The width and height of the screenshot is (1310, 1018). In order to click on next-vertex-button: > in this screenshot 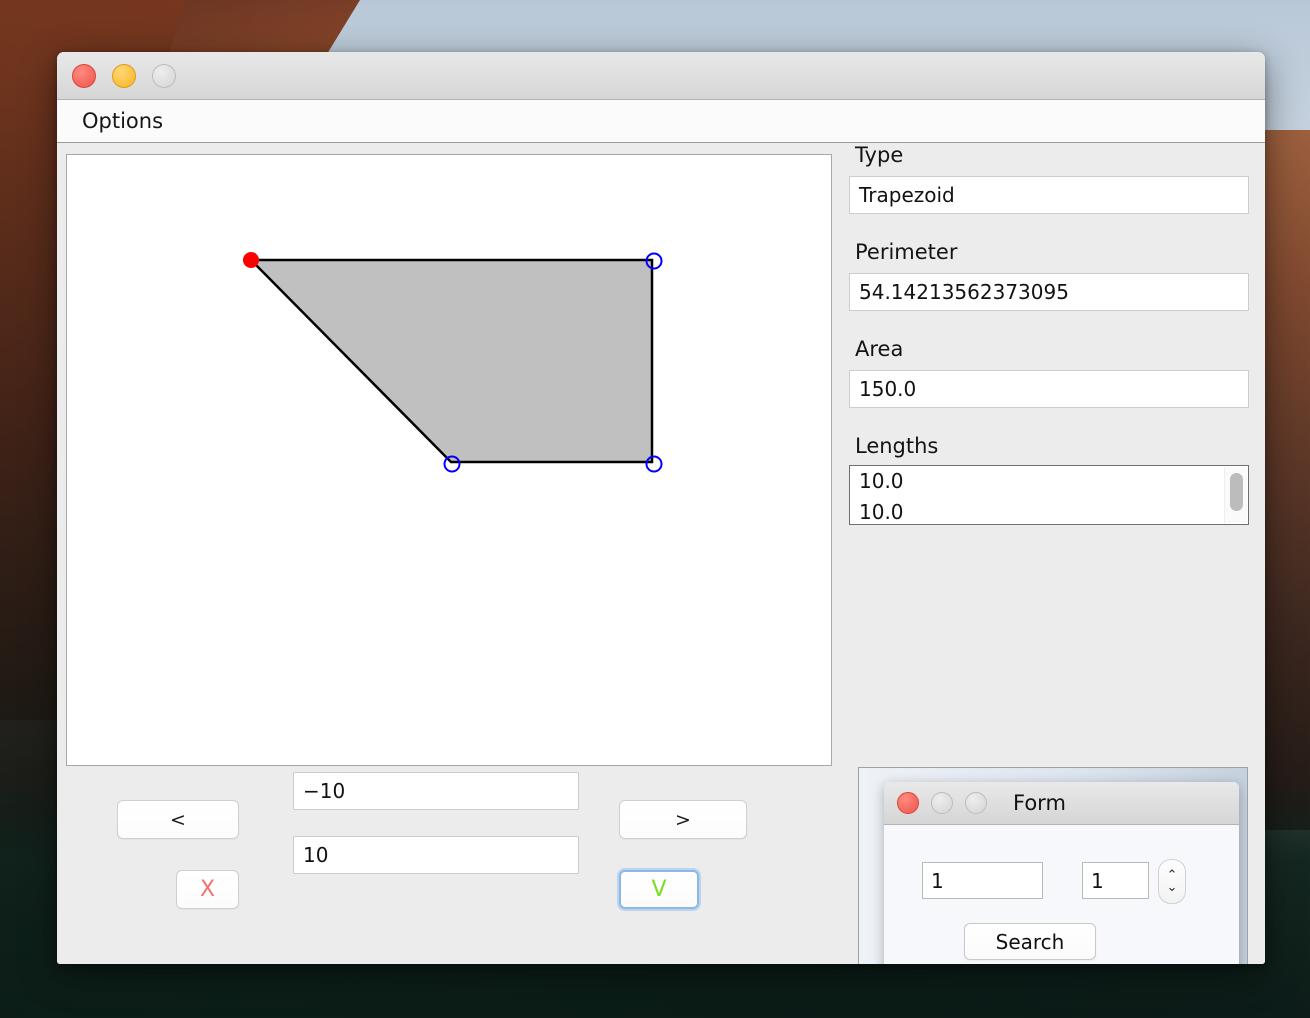, I will do `click(683, 819)`.